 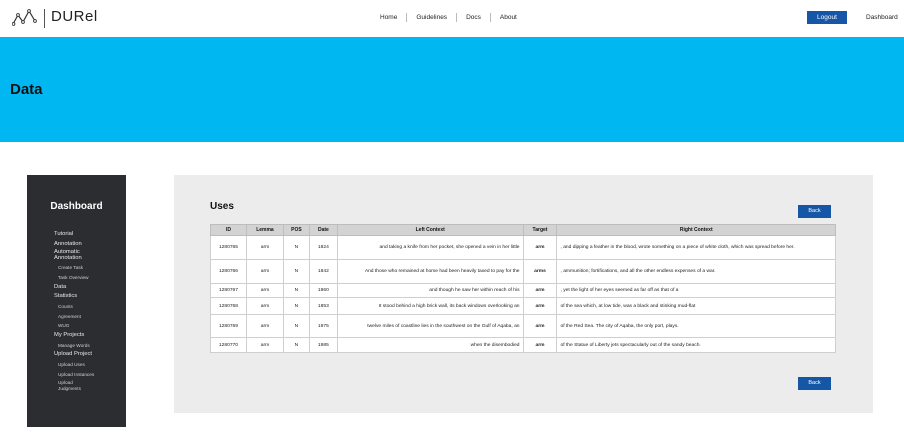 I want to click on logout-button: Logout, so click(x=827, y=17).